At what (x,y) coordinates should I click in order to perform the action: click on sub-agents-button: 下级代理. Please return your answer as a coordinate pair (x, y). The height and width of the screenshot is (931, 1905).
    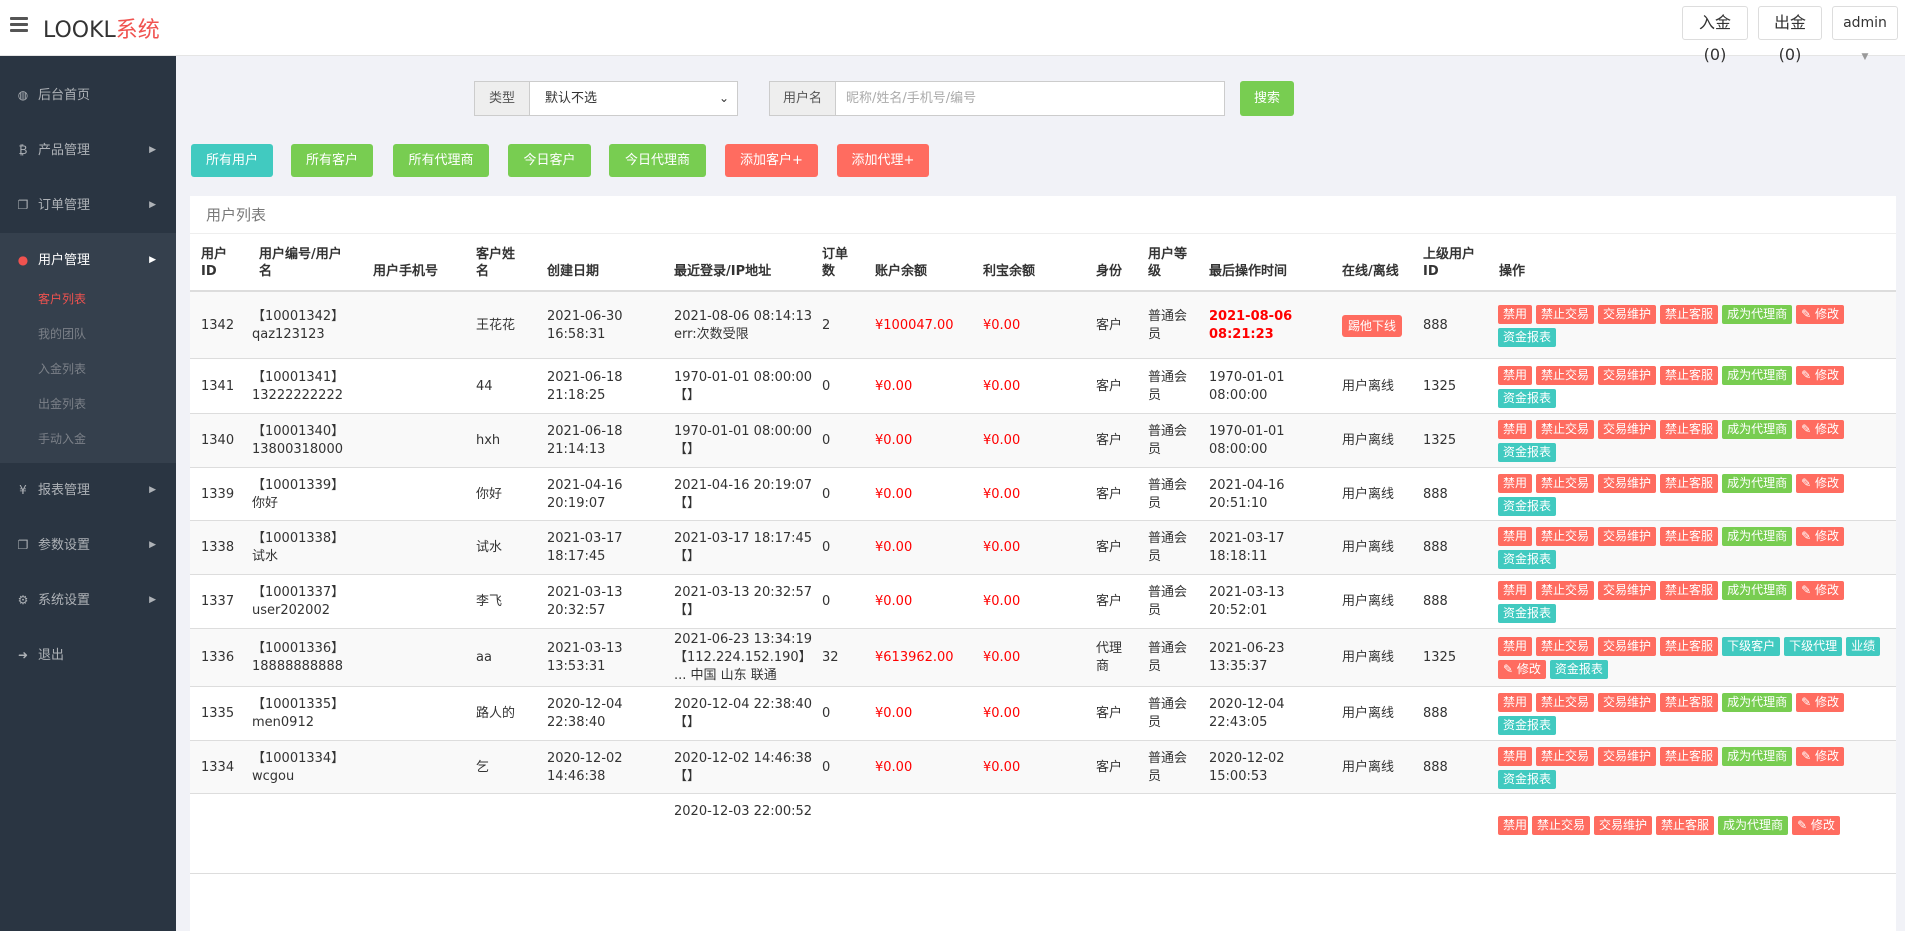
    Looking at the image, I should click on (1813, 646).